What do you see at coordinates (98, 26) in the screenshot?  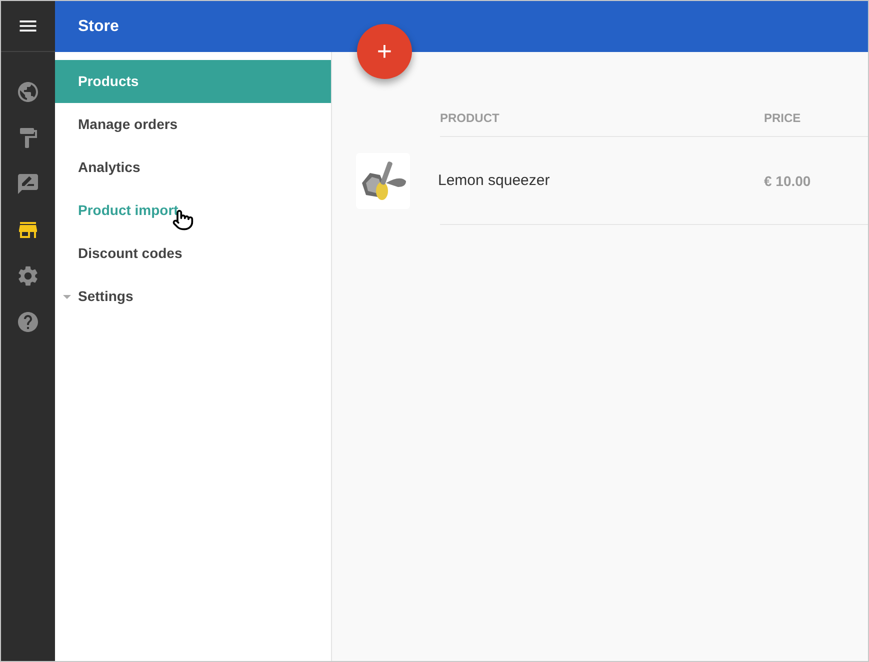 I see `header-title: Store` at bounding box center [98, 26].